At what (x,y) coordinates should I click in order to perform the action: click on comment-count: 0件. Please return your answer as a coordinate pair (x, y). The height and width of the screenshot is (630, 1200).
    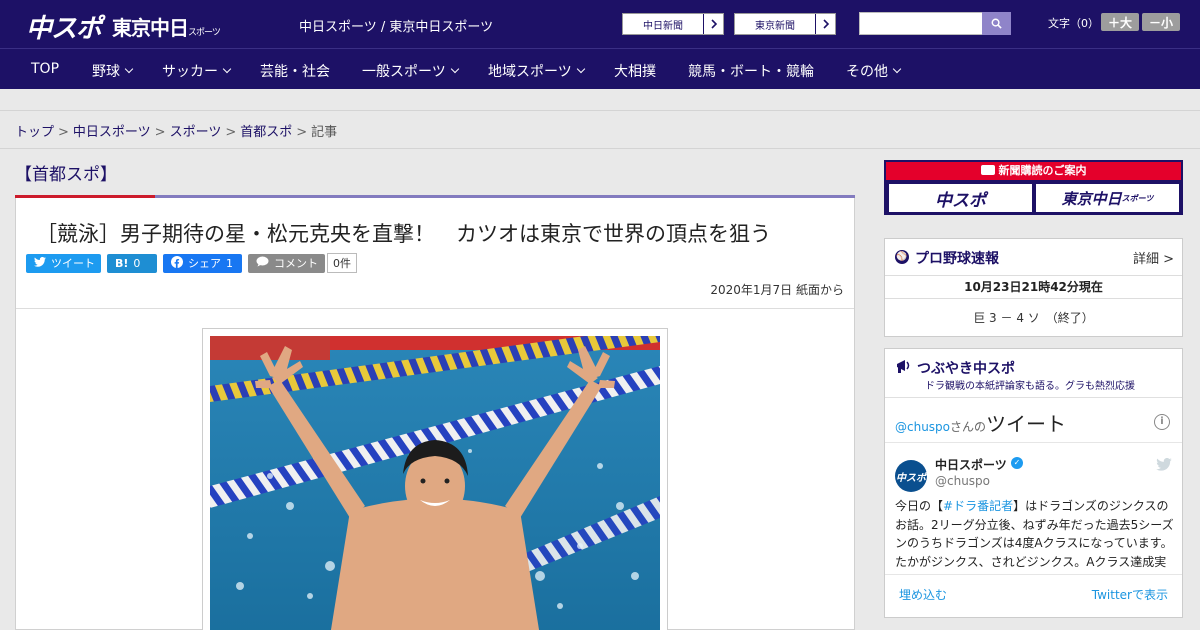
    Looking at the image, I should click on (342, 263).